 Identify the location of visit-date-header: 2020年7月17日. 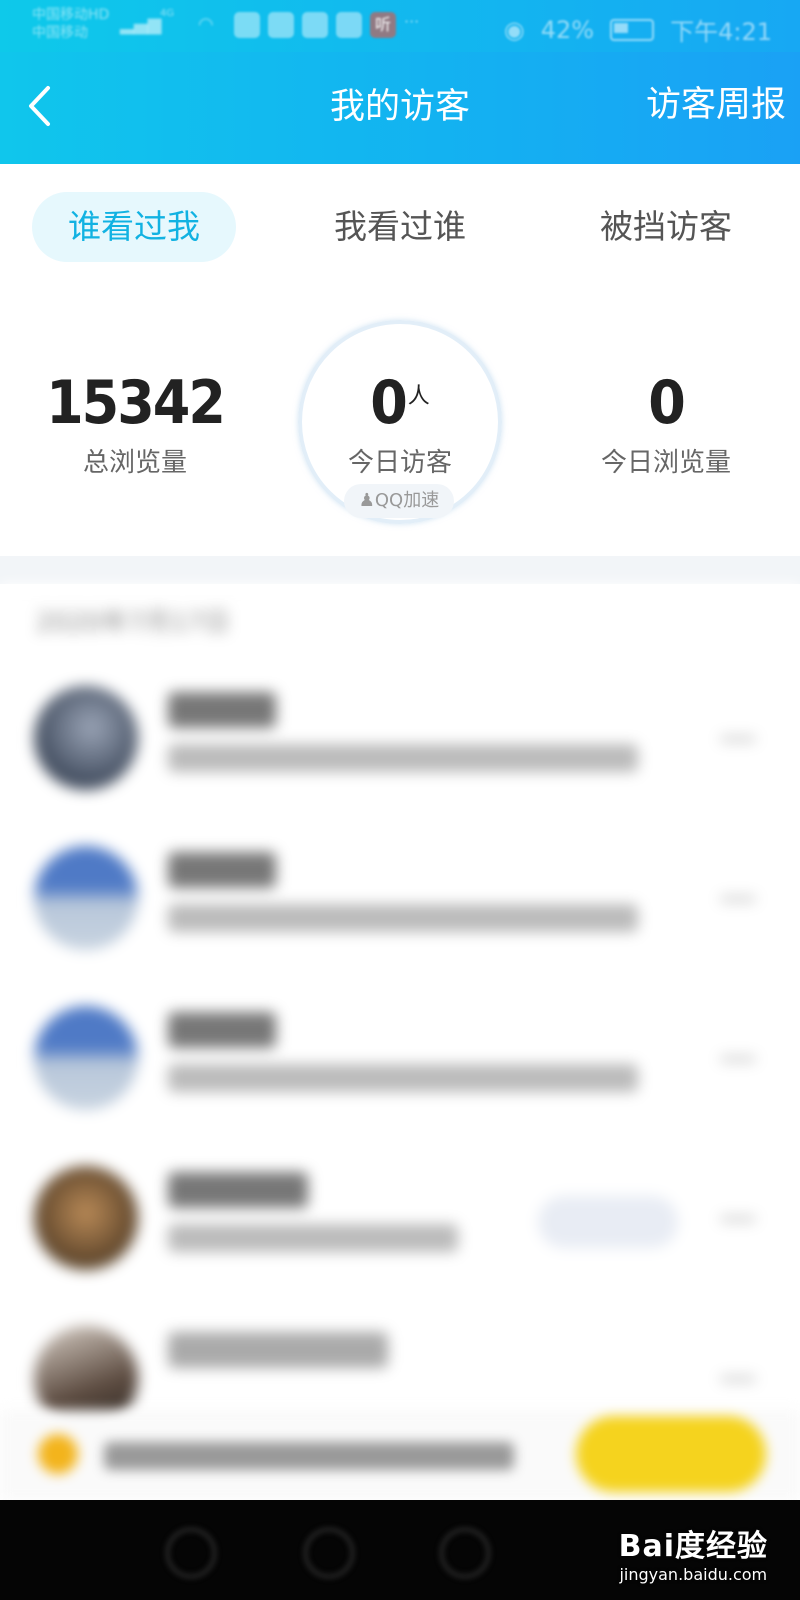
(133, 623).